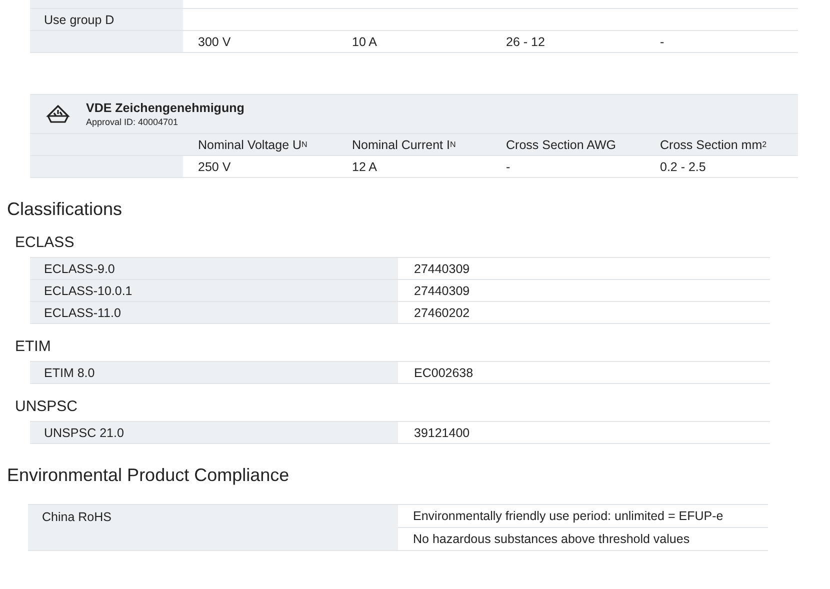  I want to click on table-cell-text: 0.2 - 2.5, so click(683, 167).